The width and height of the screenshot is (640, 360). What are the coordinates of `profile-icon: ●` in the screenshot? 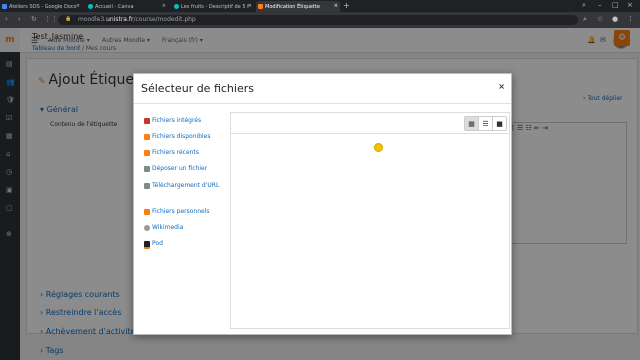 It's located at (615, 19).